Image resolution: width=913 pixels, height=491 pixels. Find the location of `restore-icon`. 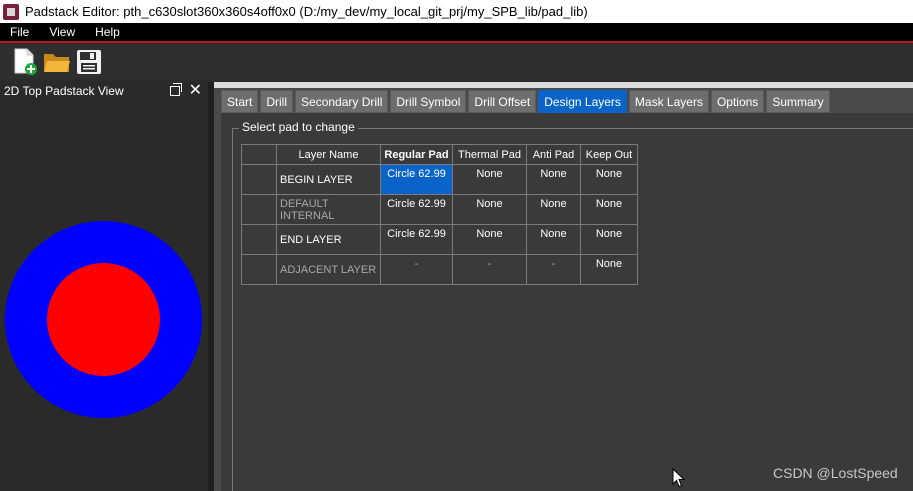

restore-icon is located at coordinates (176, 89).